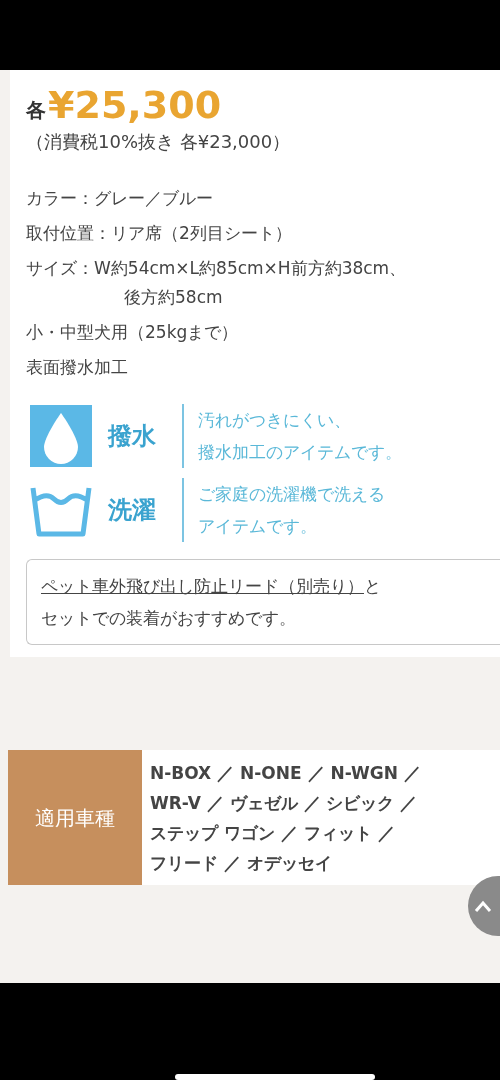  Describe the element at coordinates (285, 773) in the screenshot. I see `vehicle-models: N-BOX ／ N-ONE ／ N-WGN ／` at that location.